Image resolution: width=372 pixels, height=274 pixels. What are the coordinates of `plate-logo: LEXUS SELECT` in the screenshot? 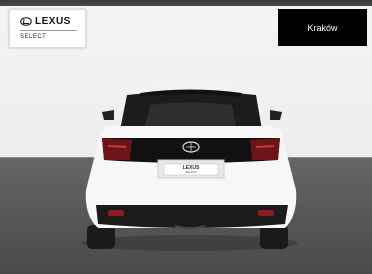 It's located at (191, 169).